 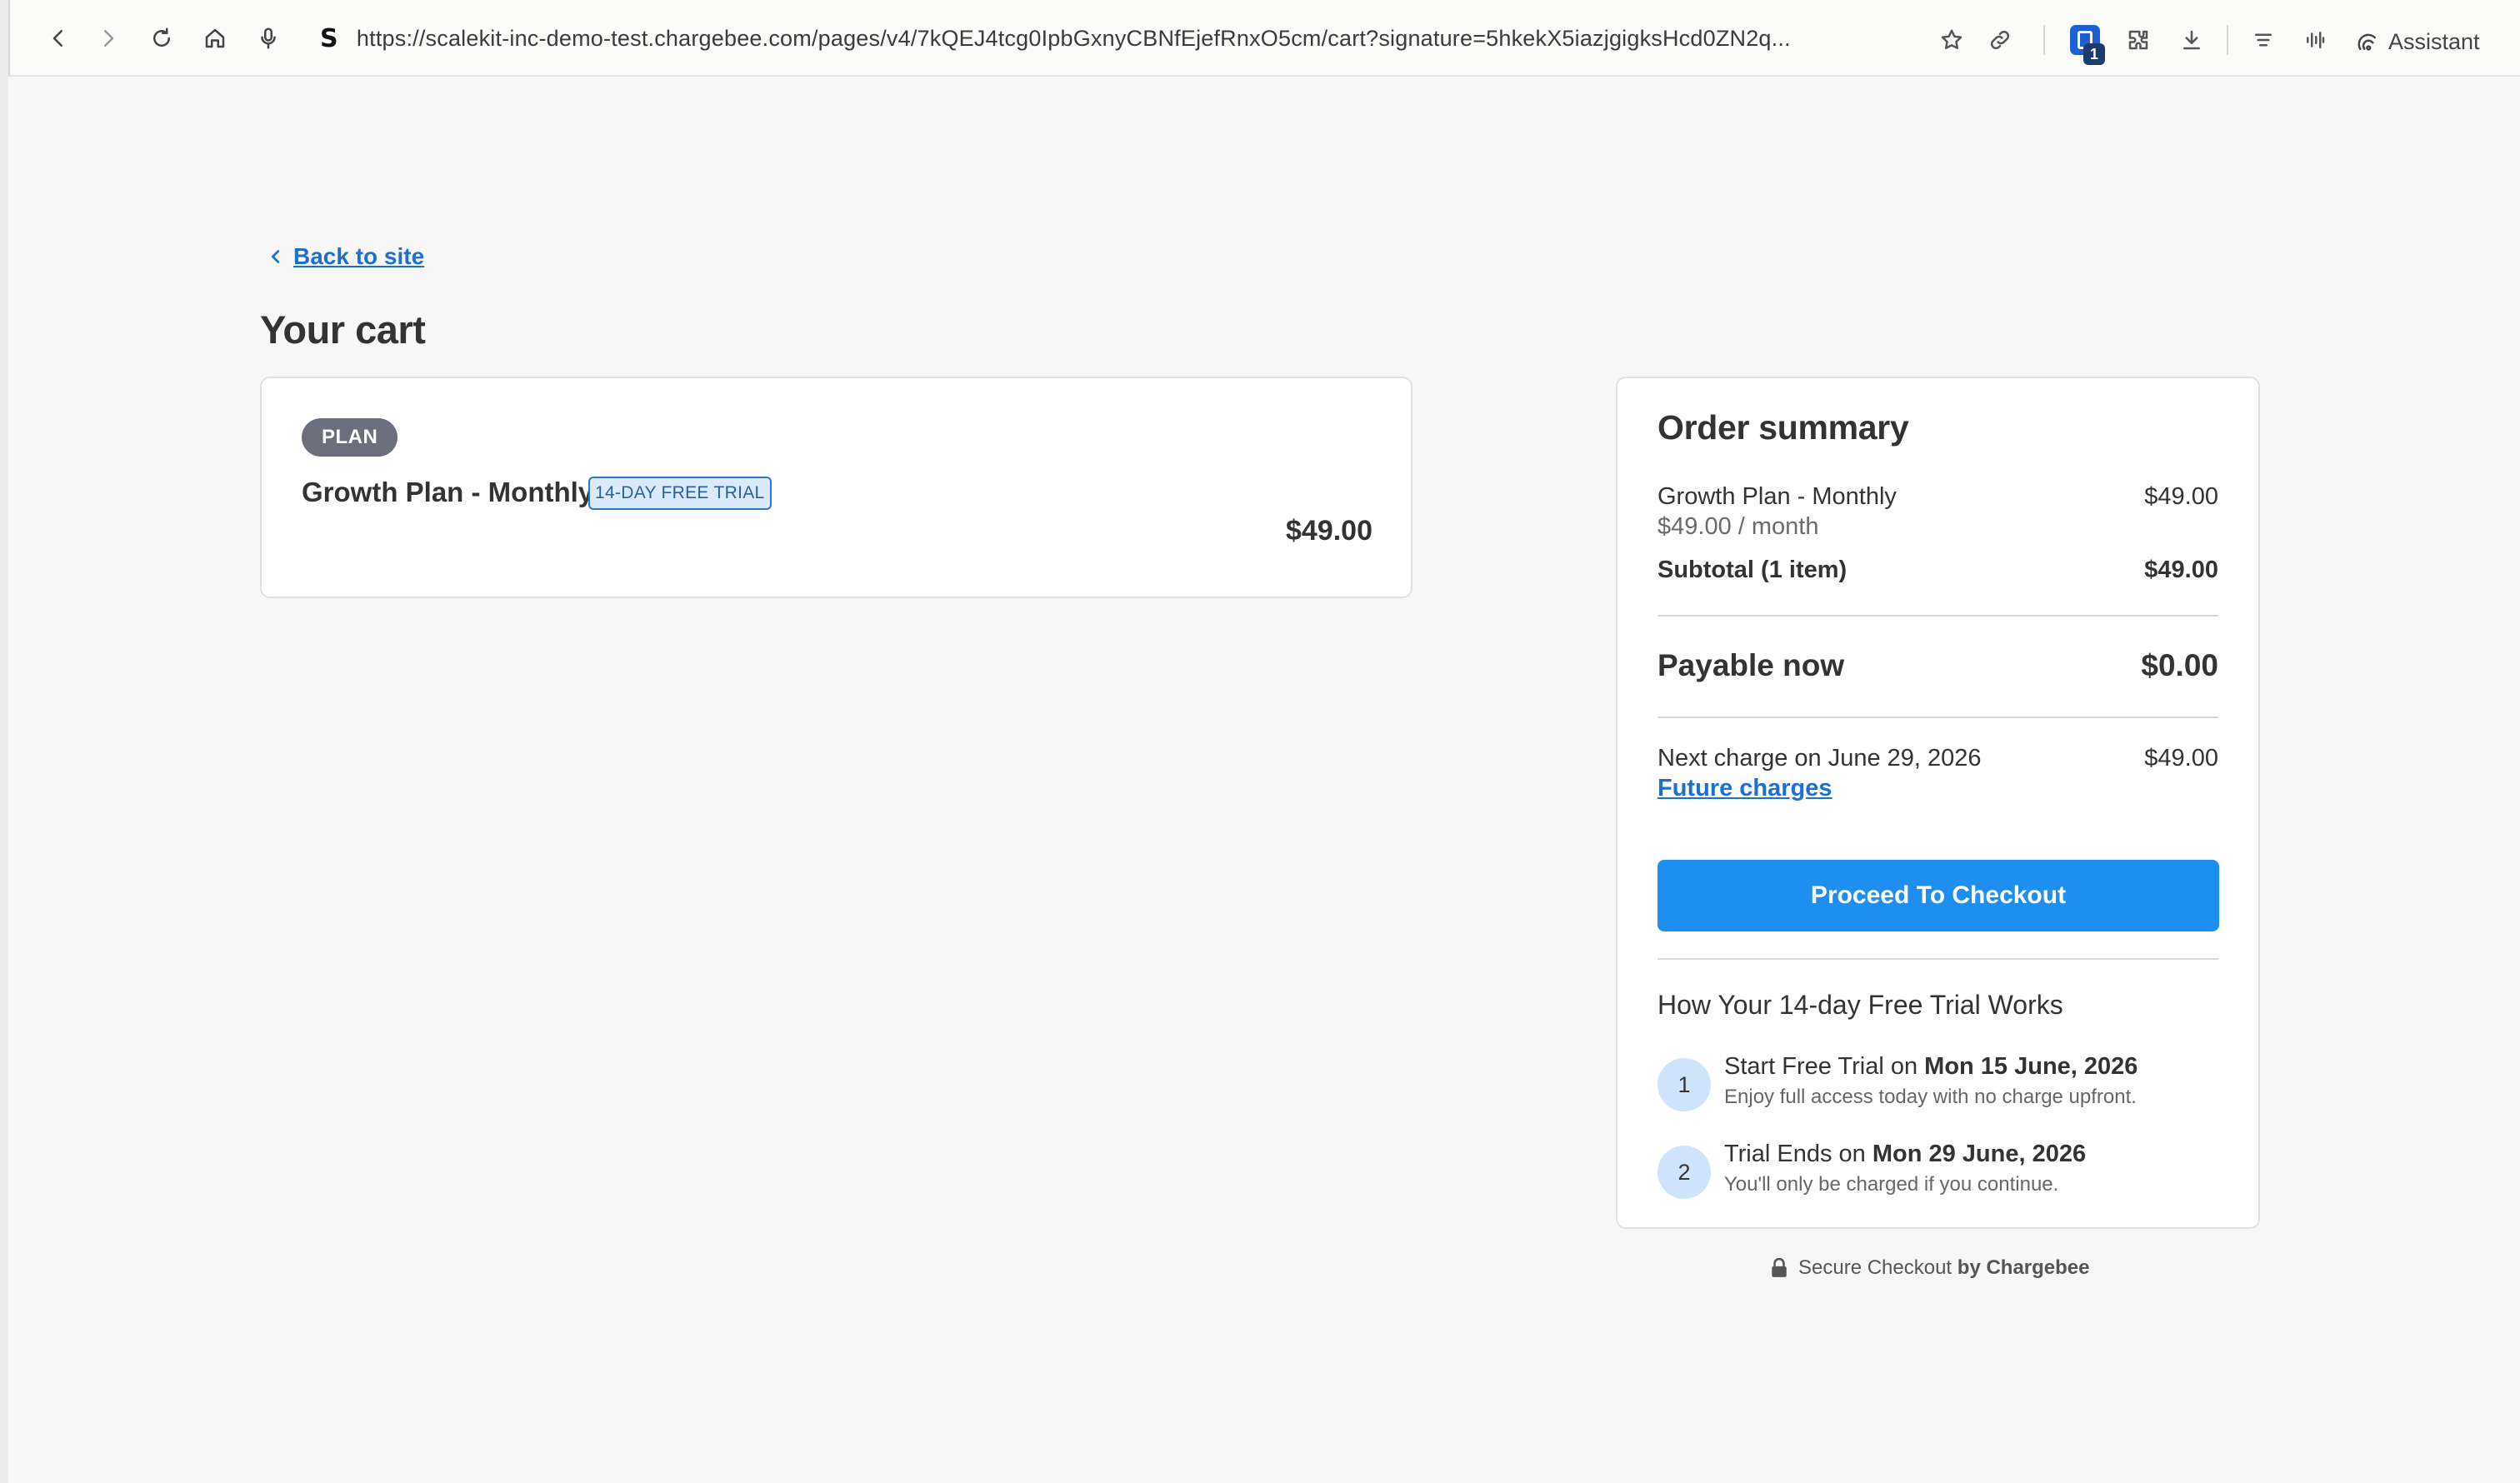 I want to click on reader-icon, so click(x=2263, y=40).